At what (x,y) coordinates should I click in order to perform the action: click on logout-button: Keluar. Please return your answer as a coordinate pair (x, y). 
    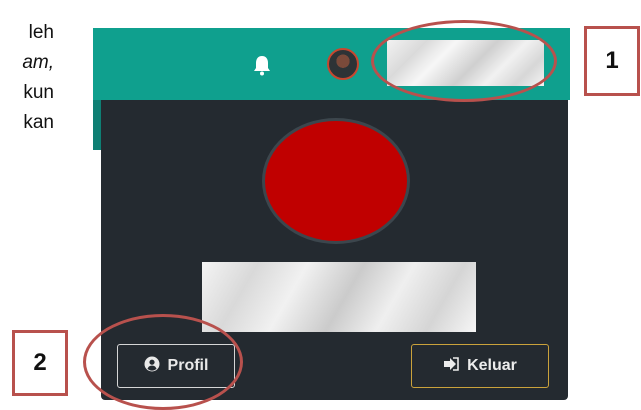
    Looking at the image, I should click on (480, 366).